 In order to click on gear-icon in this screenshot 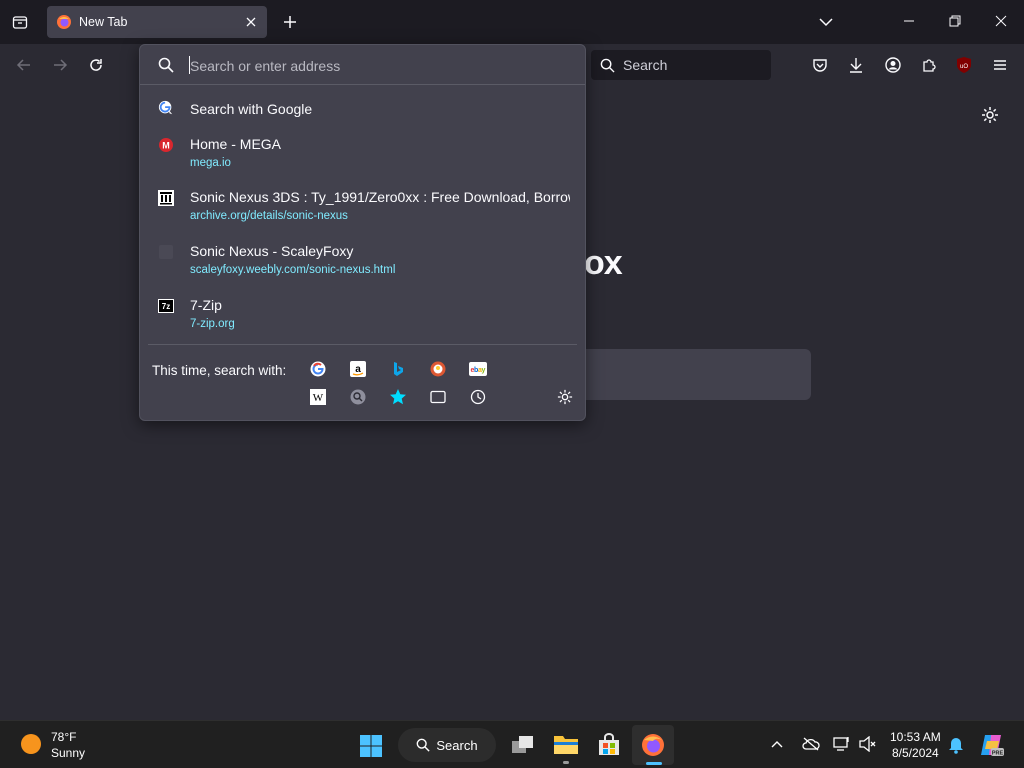, I will do `click(565, 397)`.